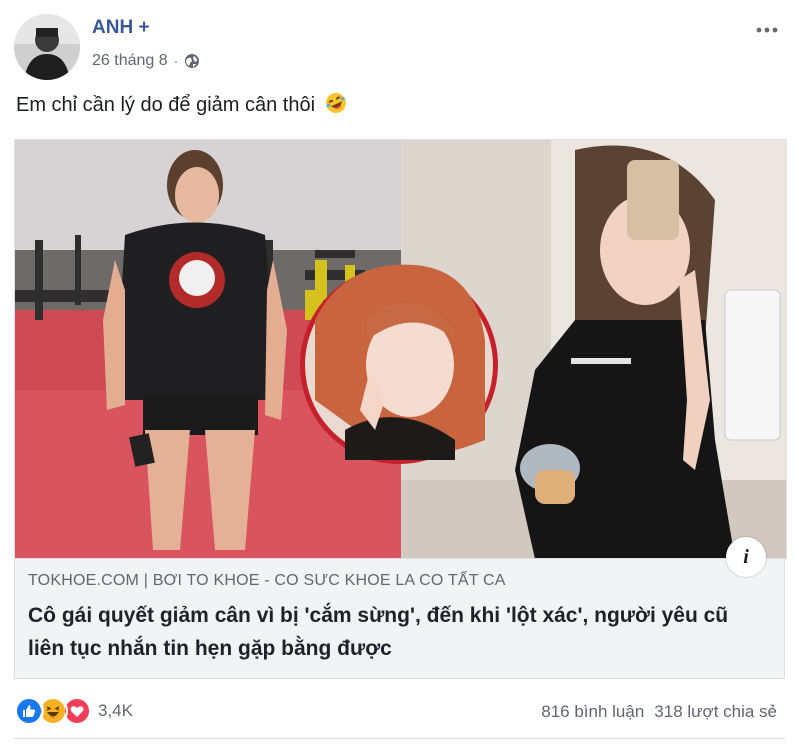 This screenshot has height=751, width=799. Describe the element at coordinates (115, 711) in the screenshot. I see `reaction-count: 3,4K` at that location.